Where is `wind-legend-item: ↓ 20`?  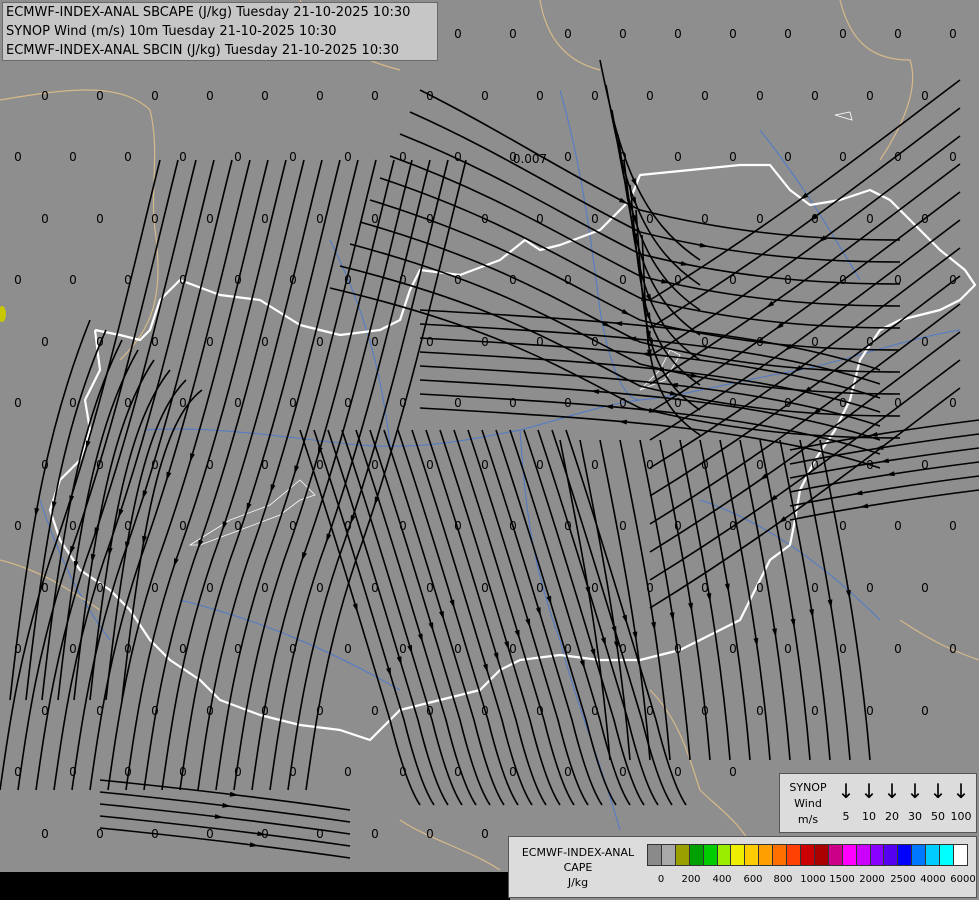
wind-legend-item: ↓ 20 is located at coordinates (892, 801).